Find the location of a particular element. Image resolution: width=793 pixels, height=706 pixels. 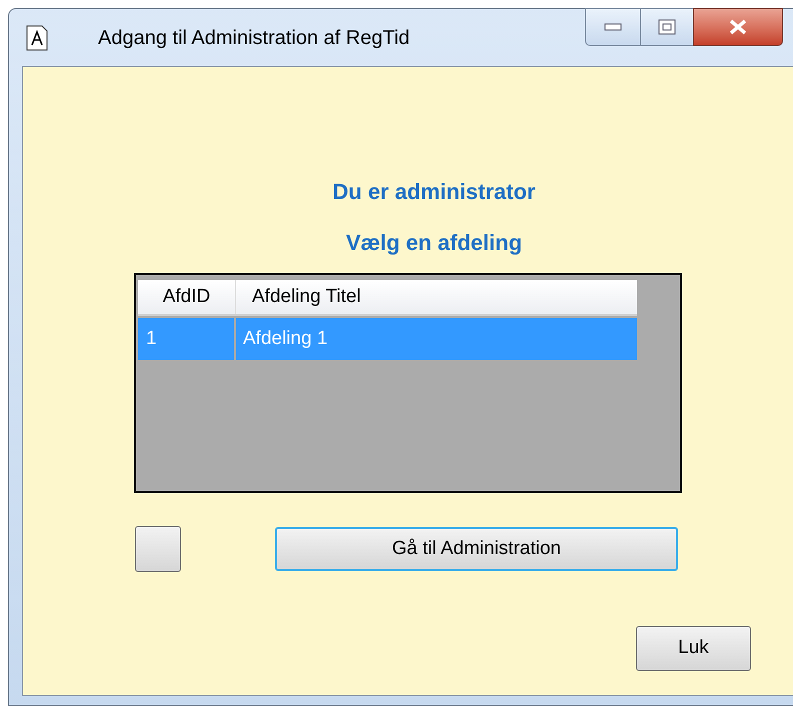

blank-button is located at coordinates (158, 549).